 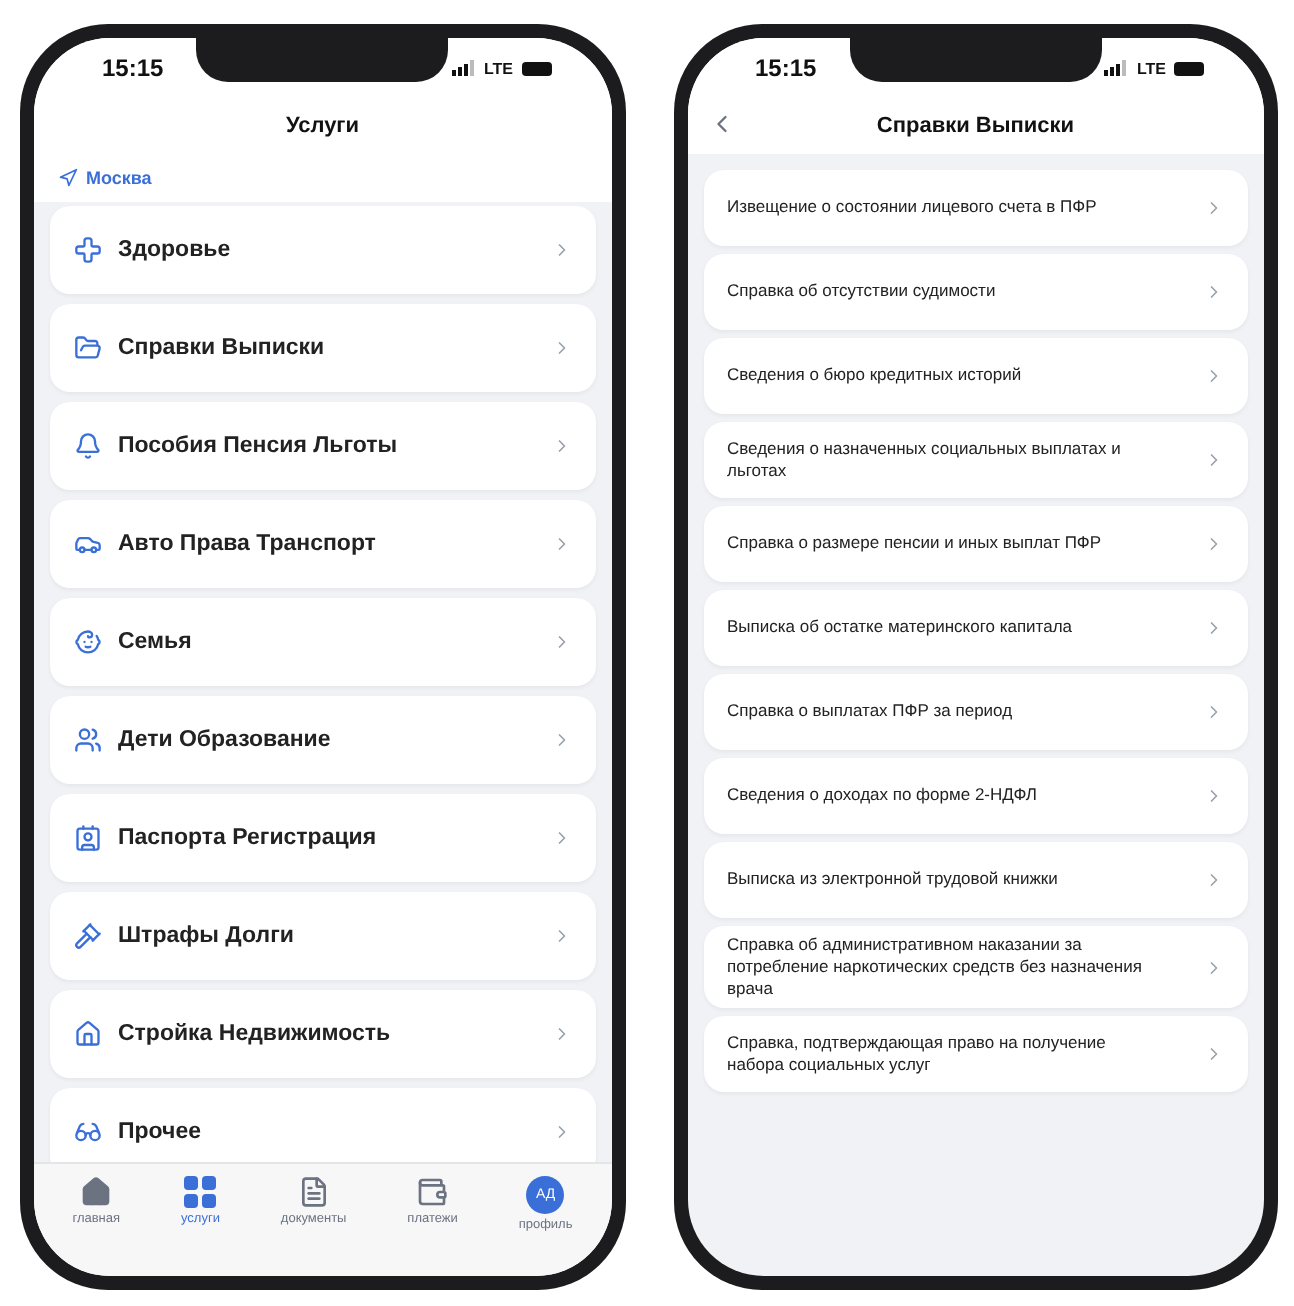 I want to click on house-icon, so click(x=88, y=1034).